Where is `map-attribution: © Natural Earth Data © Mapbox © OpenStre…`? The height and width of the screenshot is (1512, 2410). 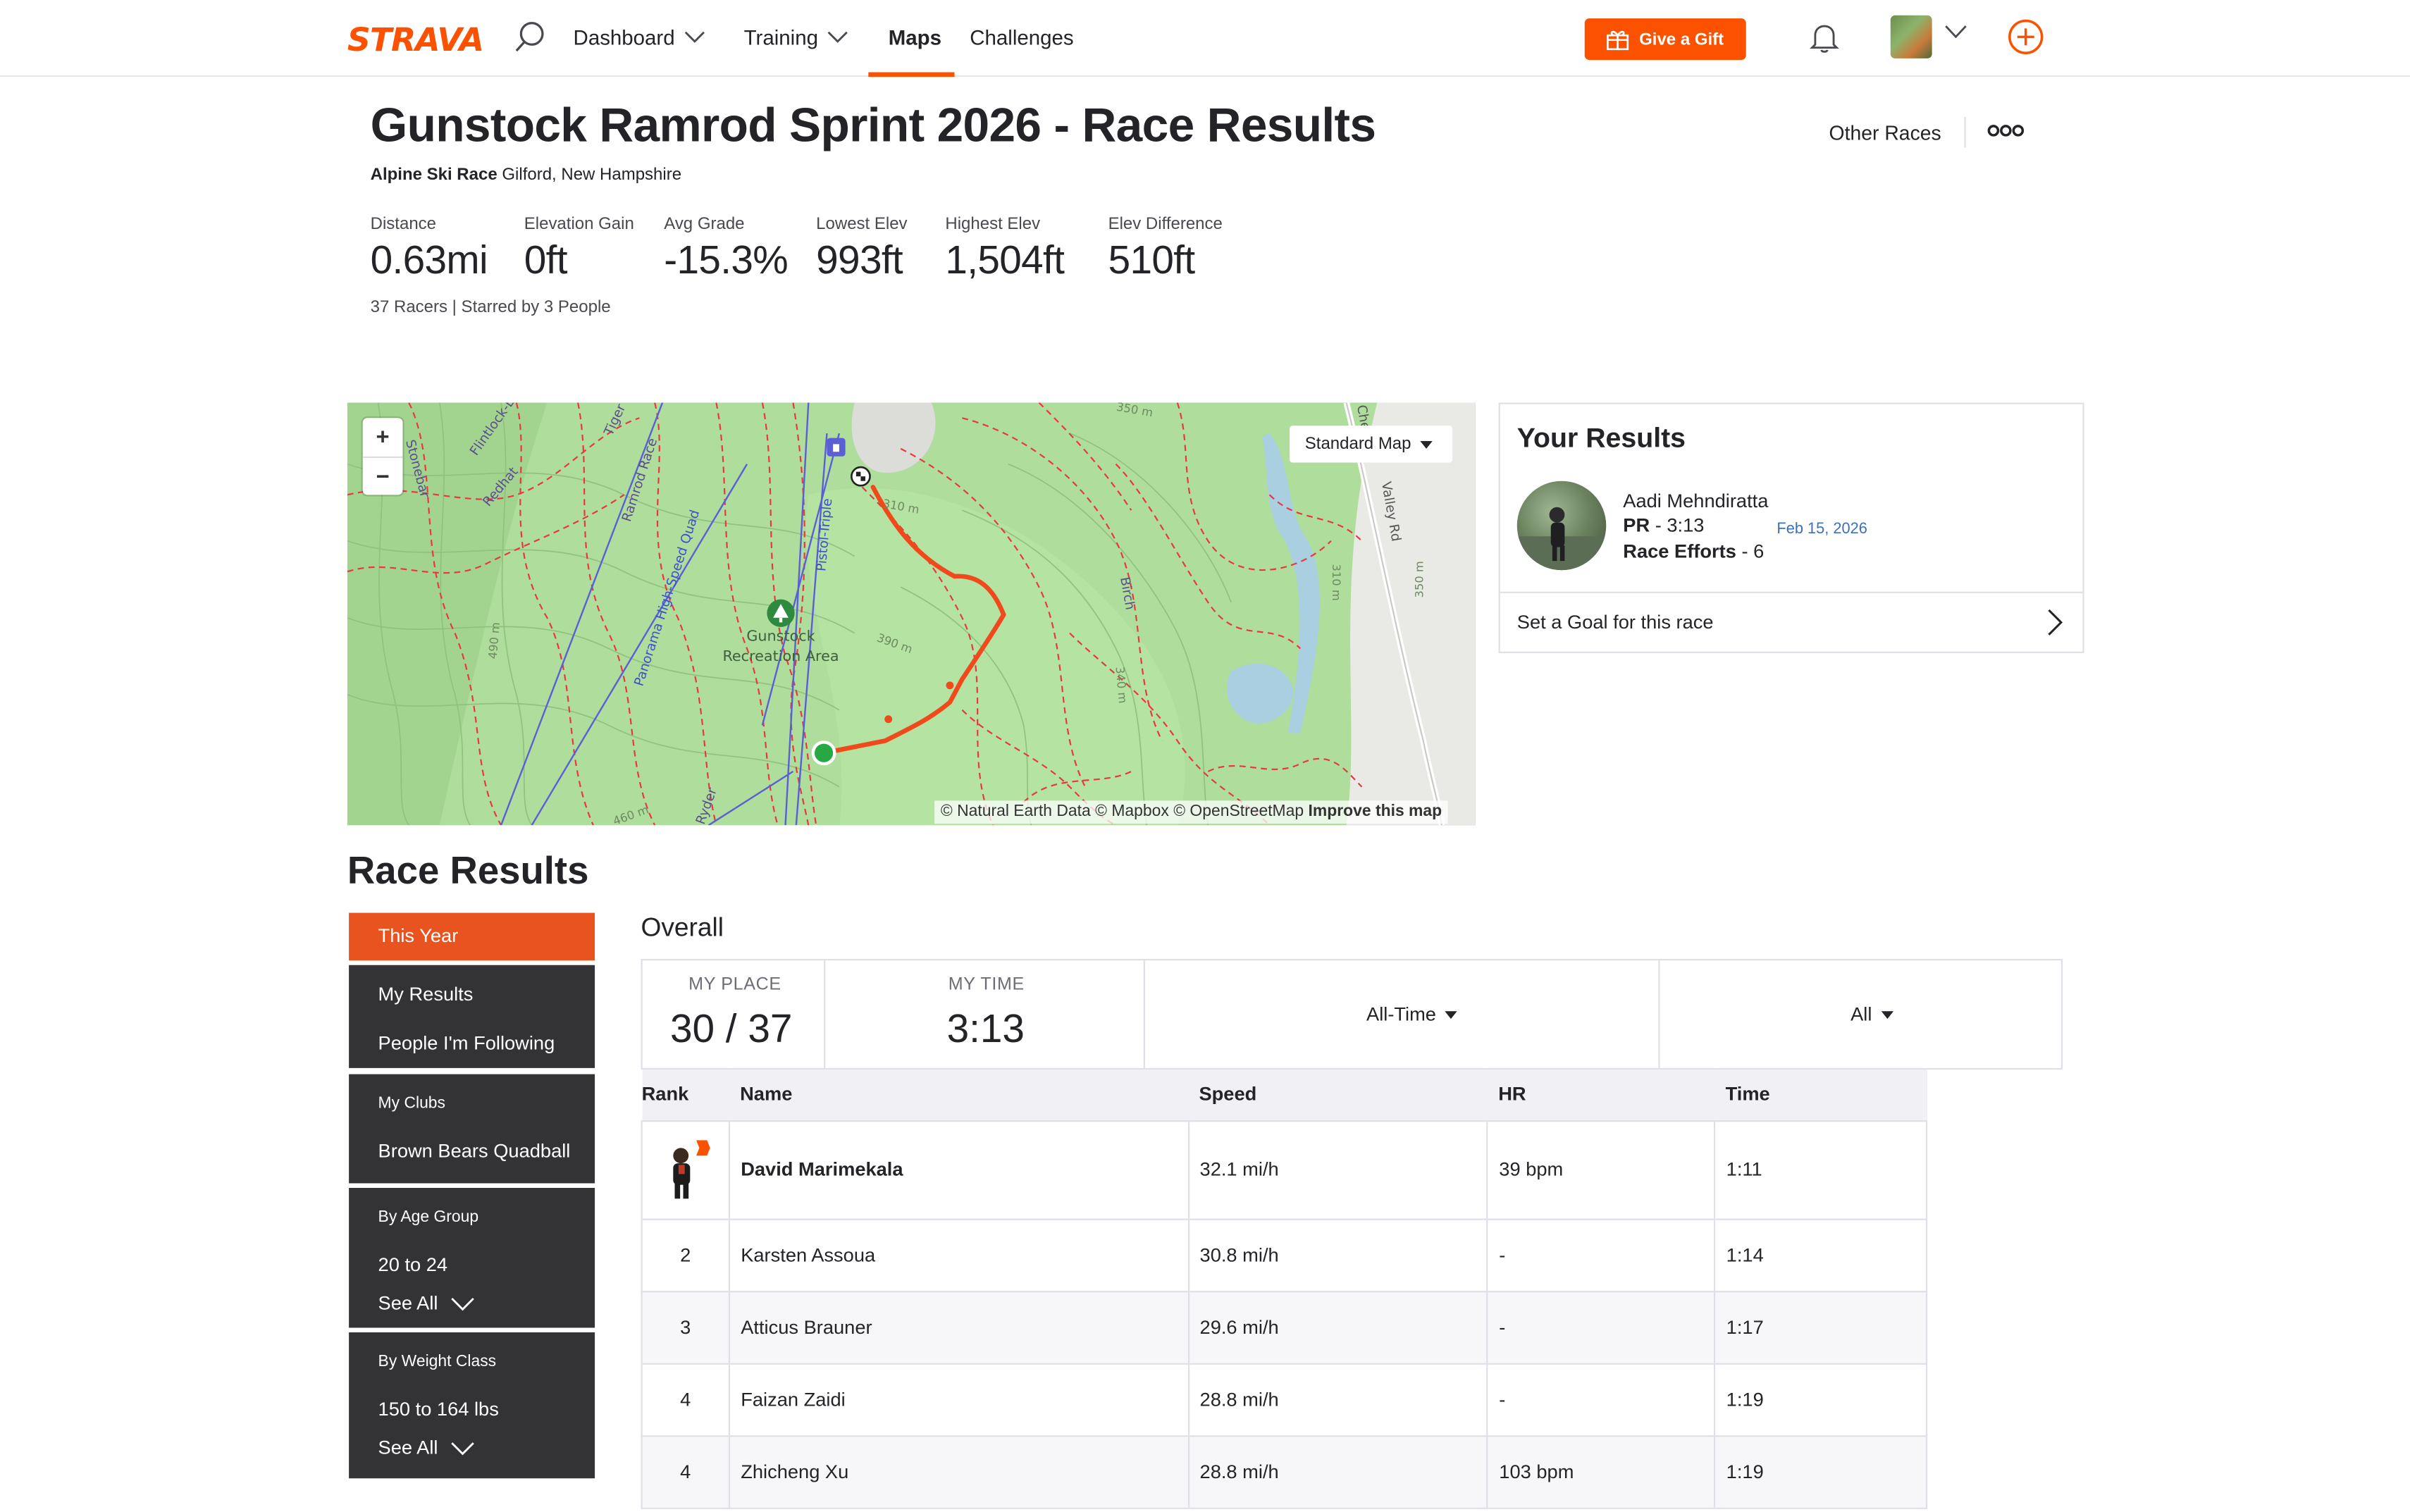
map-attribution: © Natural Earth Data © Mapbox © OpenStre… is located at coordinates (1191, 812).